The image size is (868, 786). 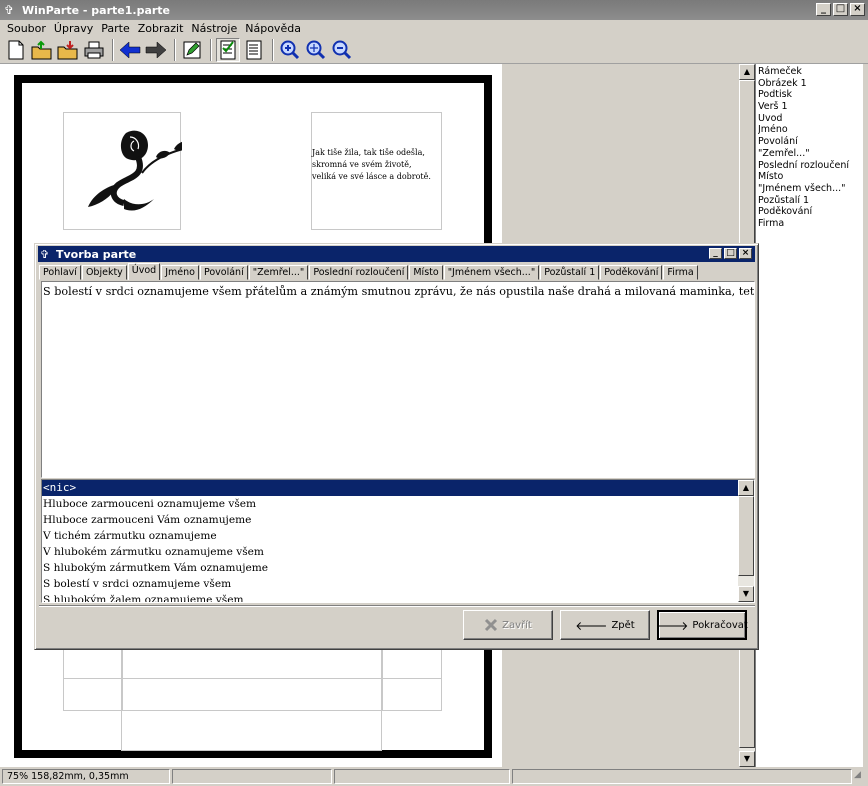 What do you see at coordinates (398, 504) in the screenshot?
I see `list-item: Hluboce zarmouceni oznamujeme všem` at bounding box center [398, 504].